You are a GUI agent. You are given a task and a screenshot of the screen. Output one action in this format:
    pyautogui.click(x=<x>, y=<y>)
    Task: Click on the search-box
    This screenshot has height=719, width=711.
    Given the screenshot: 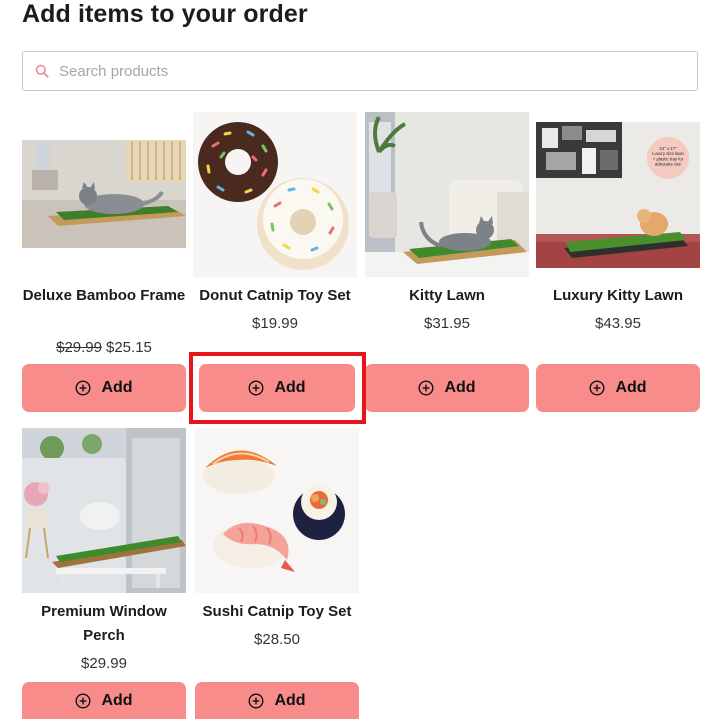 What is the action you would take?
    pyautogui.click(x=360, y=71)
    